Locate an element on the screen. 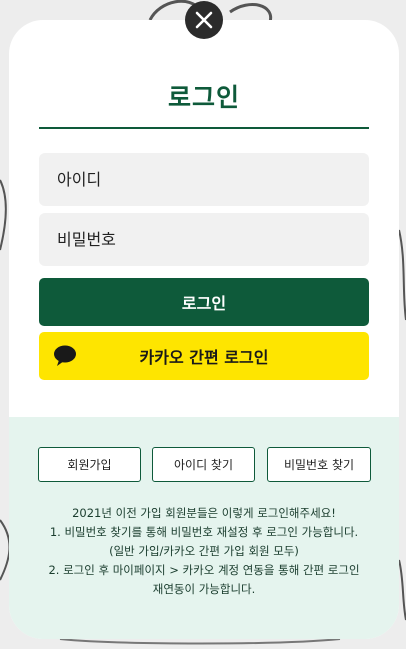 The image size is (406, 649). join-button-label: 회원가입 is located at coordinates (89, 465).